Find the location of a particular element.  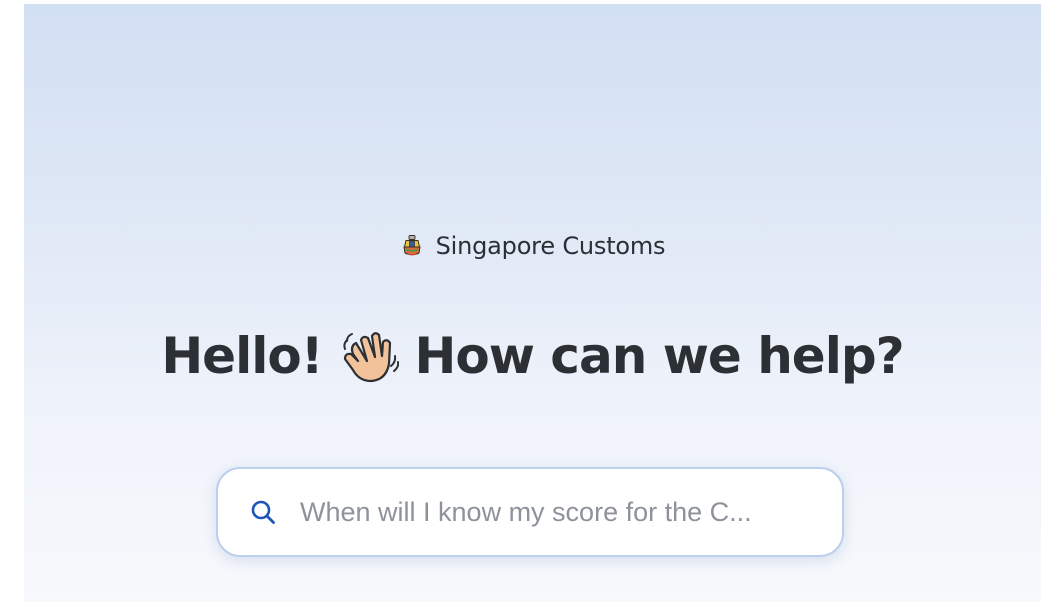

brand: Singapore Customs is located at coordinates (532, 246).